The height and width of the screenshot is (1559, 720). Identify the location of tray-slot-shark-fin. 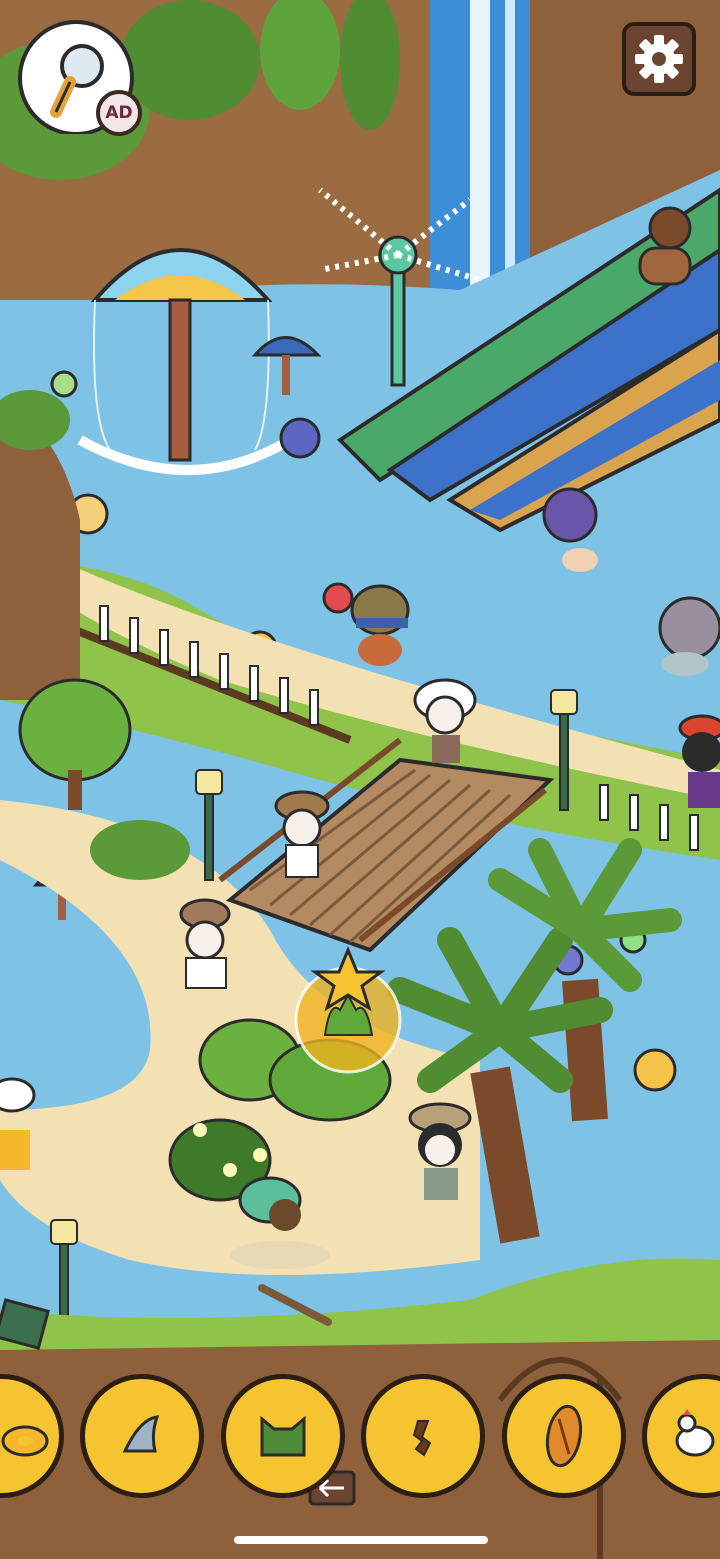
(142, 1436).